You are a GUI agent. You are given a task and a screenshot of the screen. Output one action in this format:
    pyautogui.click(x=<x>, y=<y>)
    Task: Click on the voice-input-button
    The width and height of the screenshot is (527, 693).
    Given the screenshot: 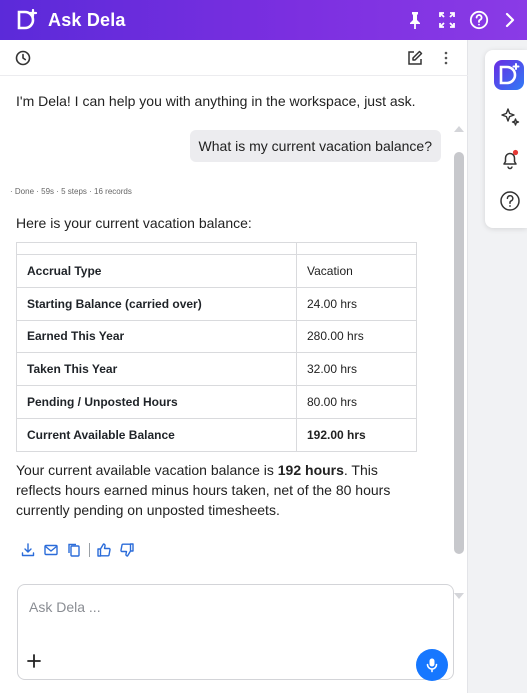 What is the action you would take?
    pyautogui.click(x=432, y=665)
    